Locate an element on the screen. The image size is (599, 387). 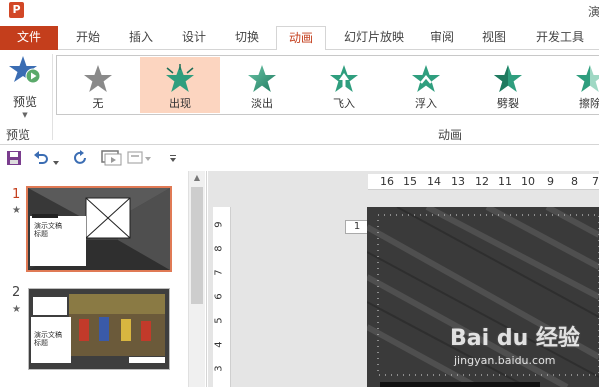
effect-label: 飞入 is located at coordinates (344, 103).